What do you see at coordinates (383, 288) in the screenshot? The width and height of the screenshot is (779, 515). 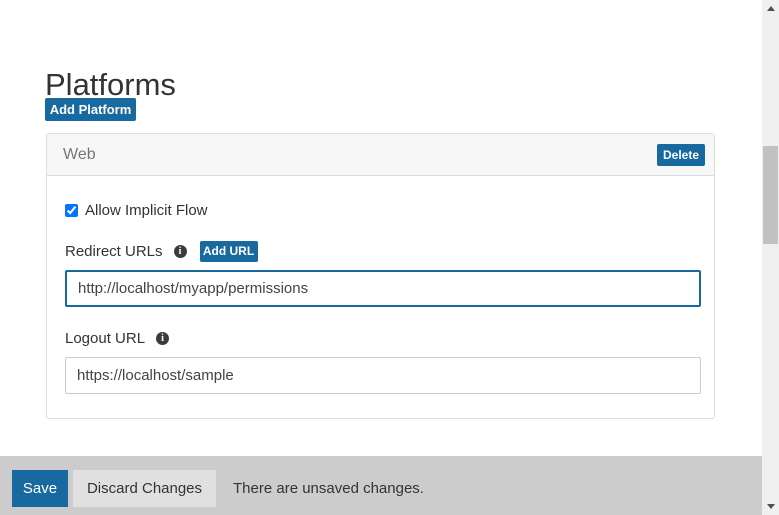 I see `redirect-url-input` at bounding box center [383, 288].